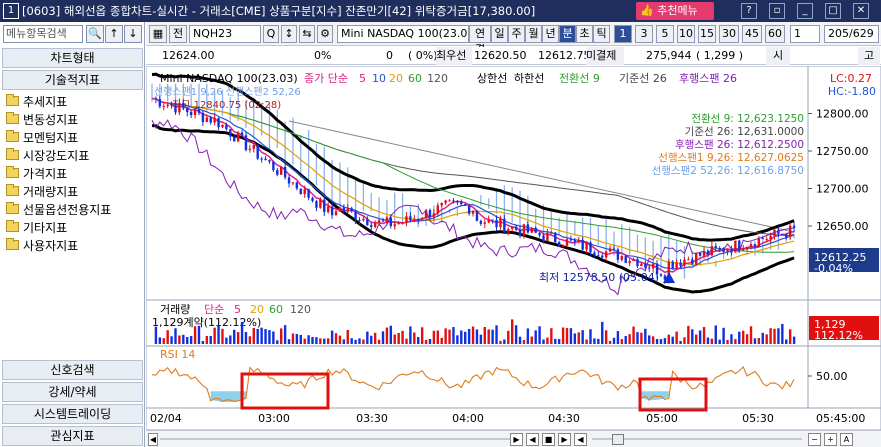 Image resolution: width=881 pixels, height=447 pixels. Describe the element at coordinates (335, 439) in the screenshot. I see `scroll-track` at that location.